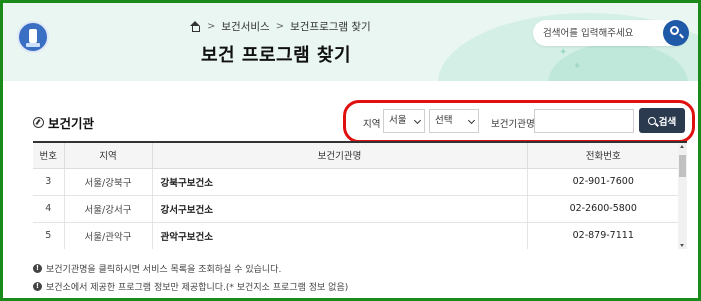 This screenshot has height=301, width=701. I want to click on table-row: 3 서울/강북구 강북구보건소 02-901-7600, so click(356, 182).